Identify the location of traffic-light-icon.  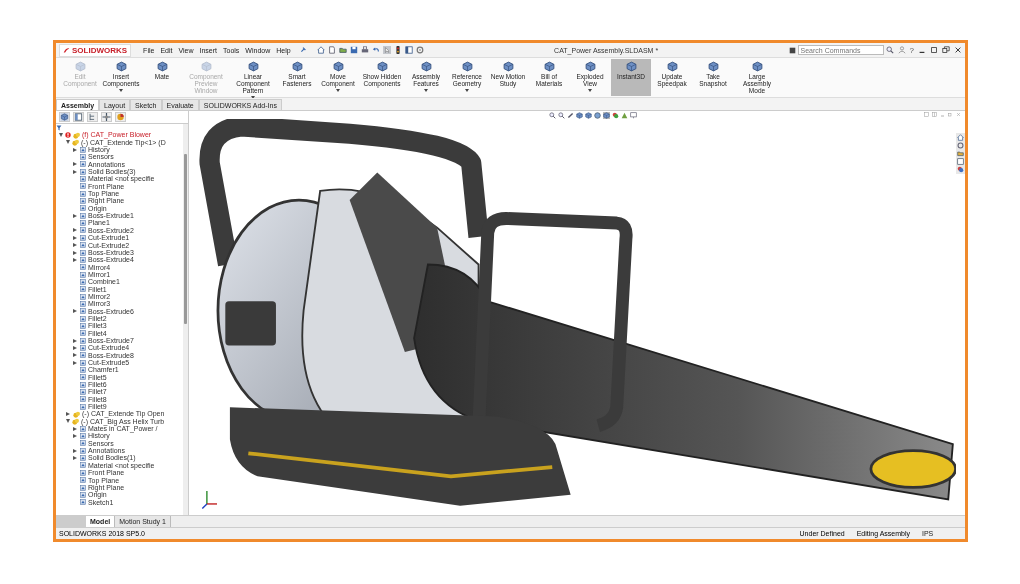
(397, 50).